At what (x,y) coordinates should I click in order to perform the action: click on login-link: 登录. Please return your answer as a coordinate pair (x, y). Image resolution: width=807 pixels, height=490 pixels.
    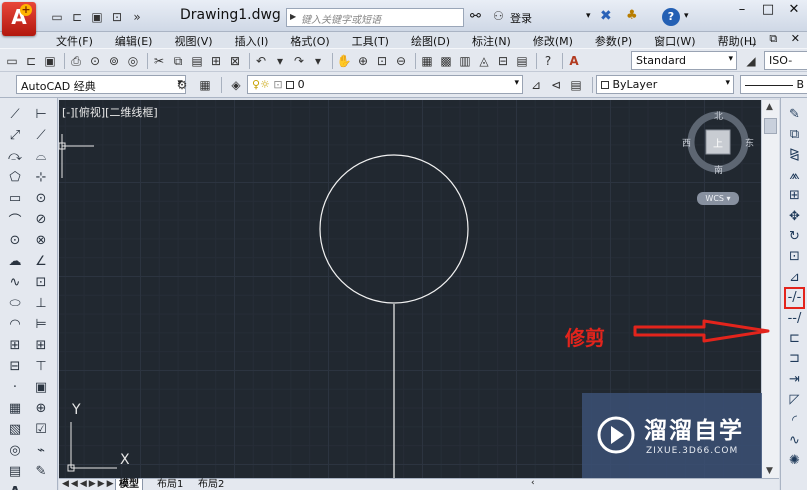
    Looking at the image, I should click on (521, 18).